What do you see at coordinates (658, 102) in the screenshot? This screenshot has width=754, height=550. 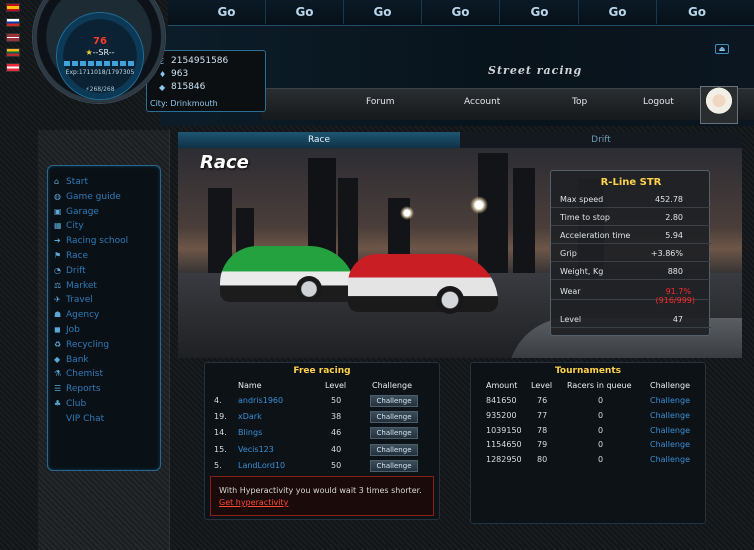 I see `menu-logout: Logout` at bounding box center [658, 102].